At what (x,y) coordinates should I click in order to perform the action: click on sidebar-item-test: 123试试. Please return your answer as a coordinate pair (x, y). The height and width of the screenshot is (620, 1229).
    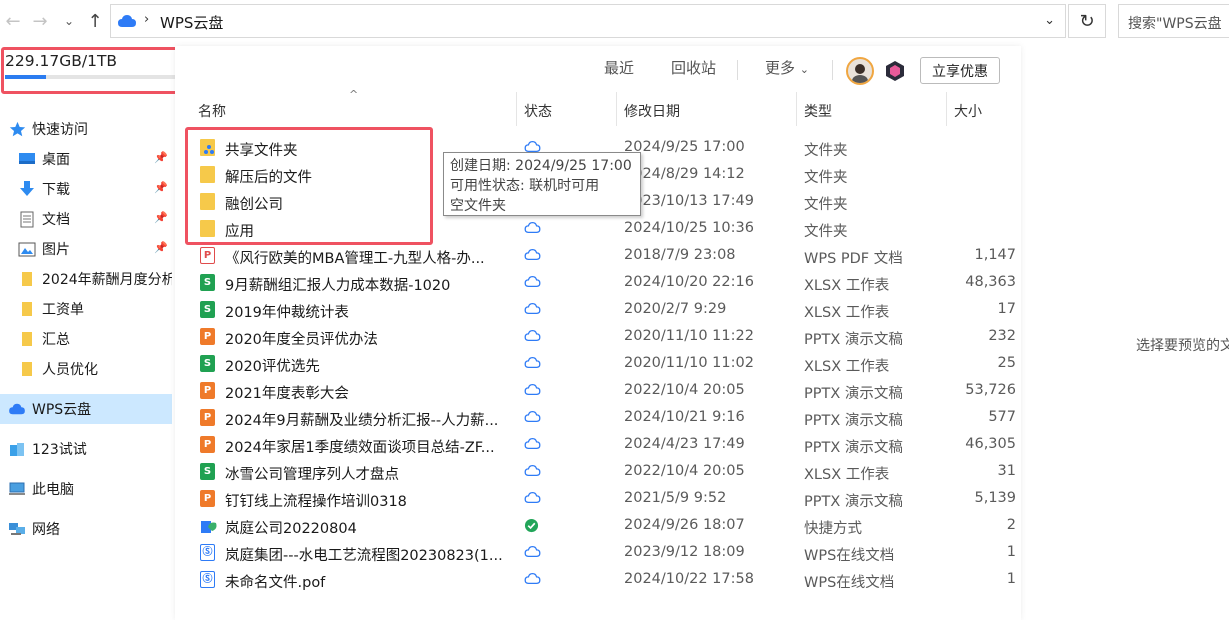
    Looking at the image, I should click on (86, 449).